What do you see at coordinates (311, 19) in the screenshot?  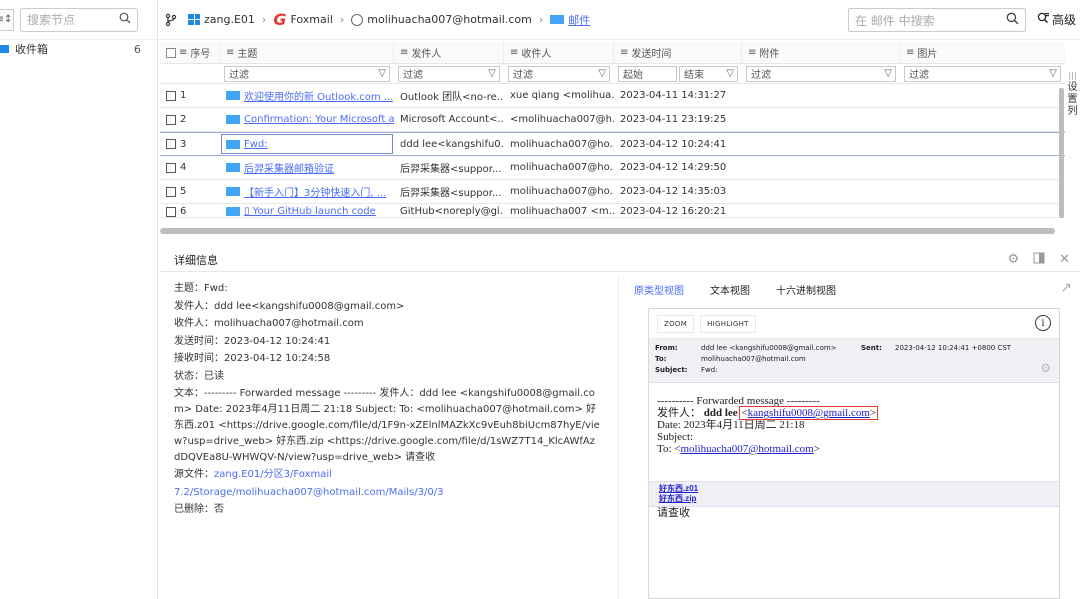 I see `breadcrumb-app: Foxmail` at bounding box center [311, 19].